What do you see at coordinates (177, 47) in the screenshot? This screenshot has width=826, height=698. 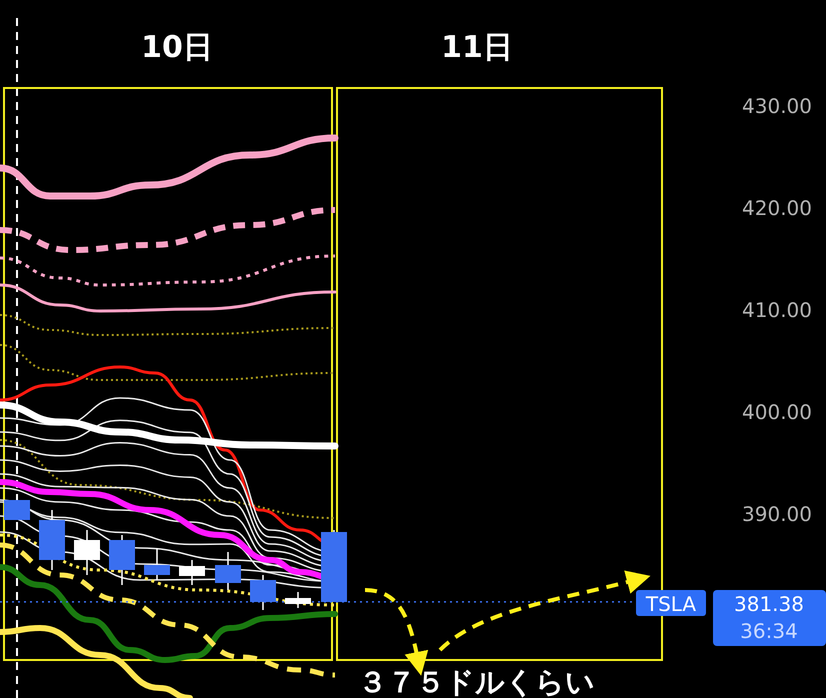 I see `day-label: 10日` at bounding box center [177, 47].